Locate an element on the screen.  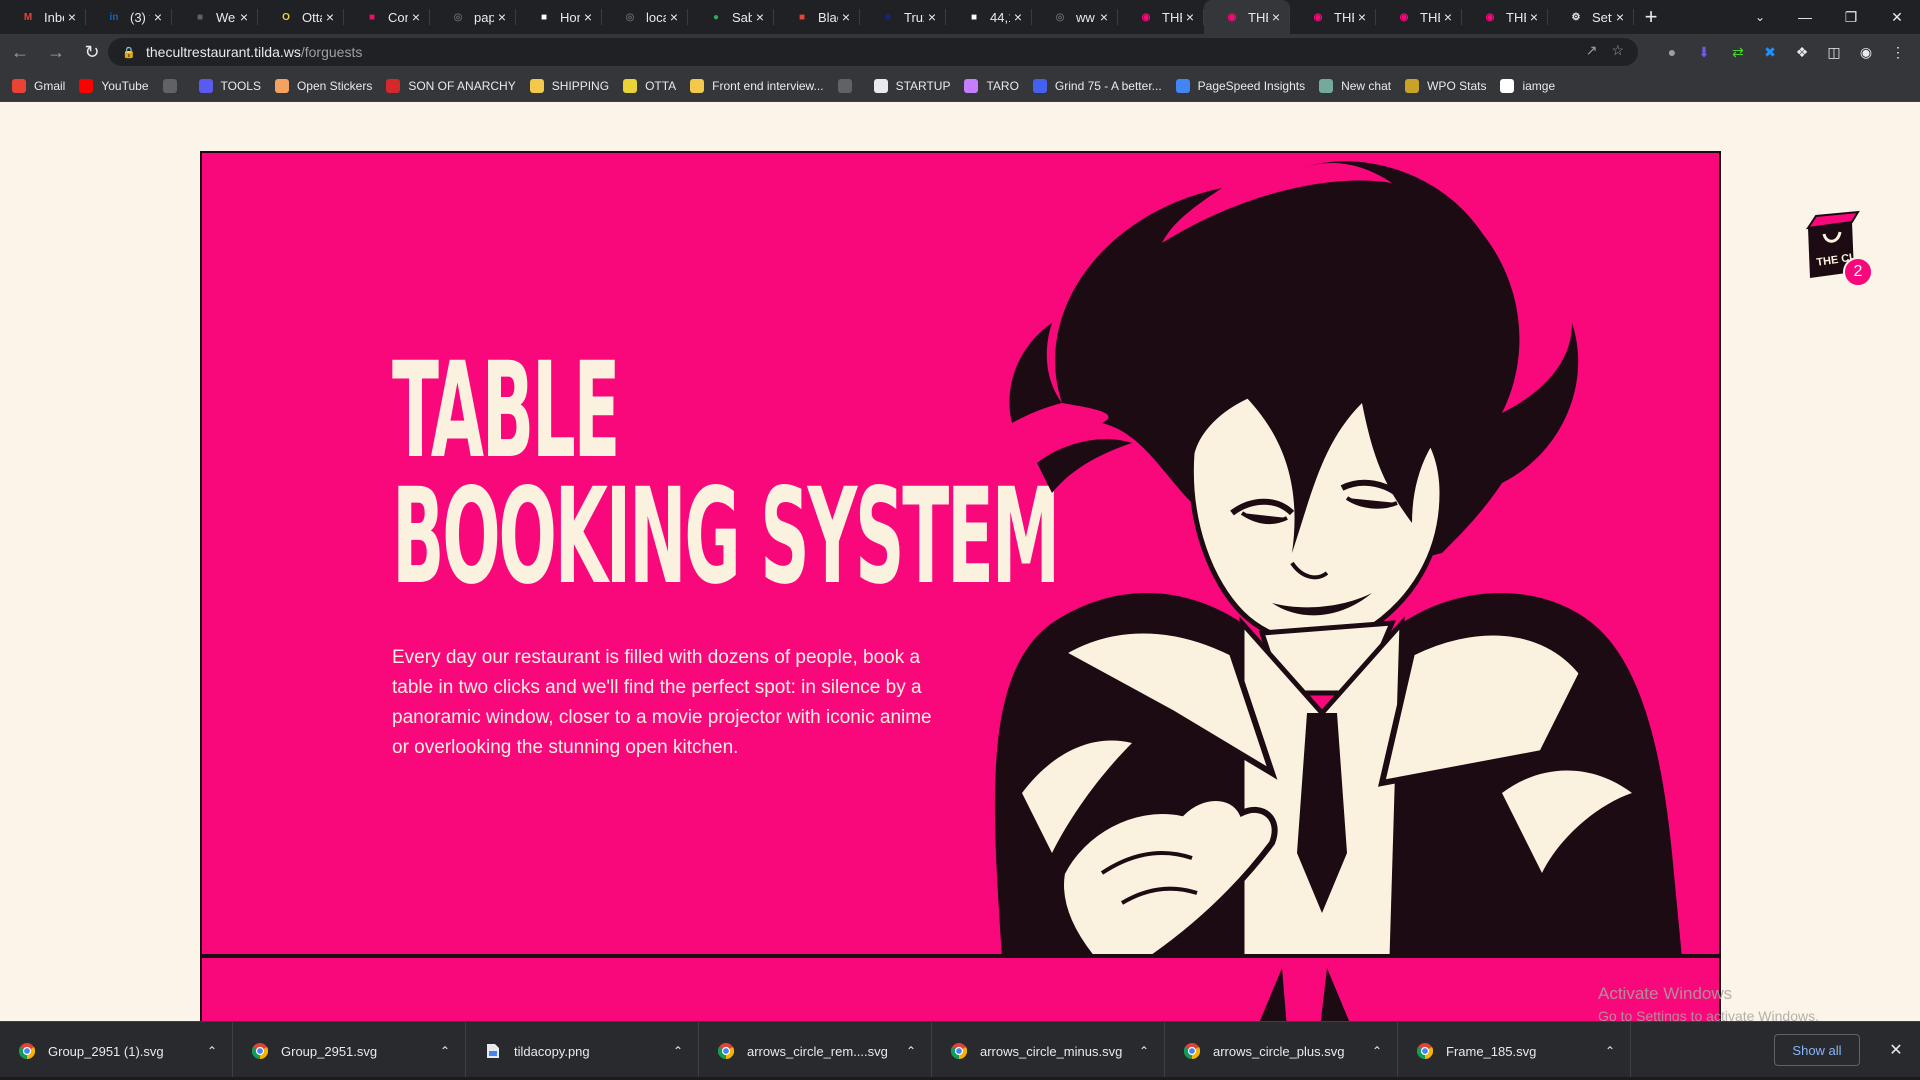
bookmark-star-icon: ☆ is located at coordinates (1617, 50).